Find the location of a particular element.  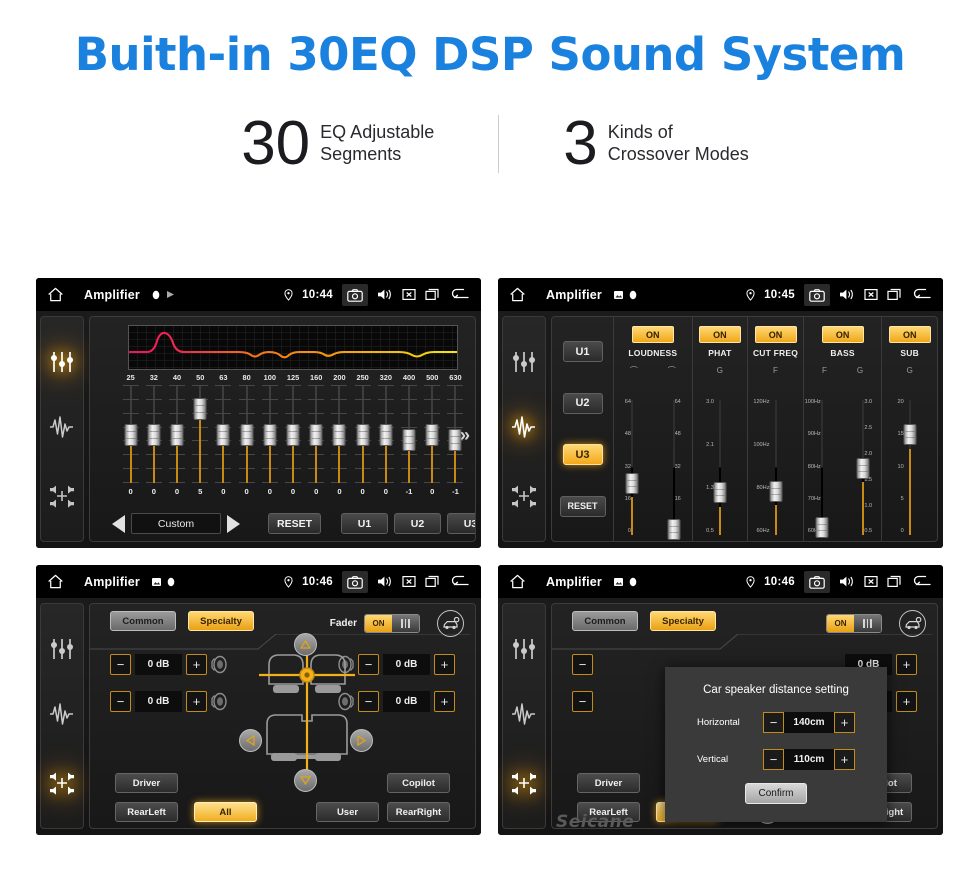

channel-slider: 3.0 2.5 2.0 1.5 1.0 0.5 is located at coordinates (864, 467).